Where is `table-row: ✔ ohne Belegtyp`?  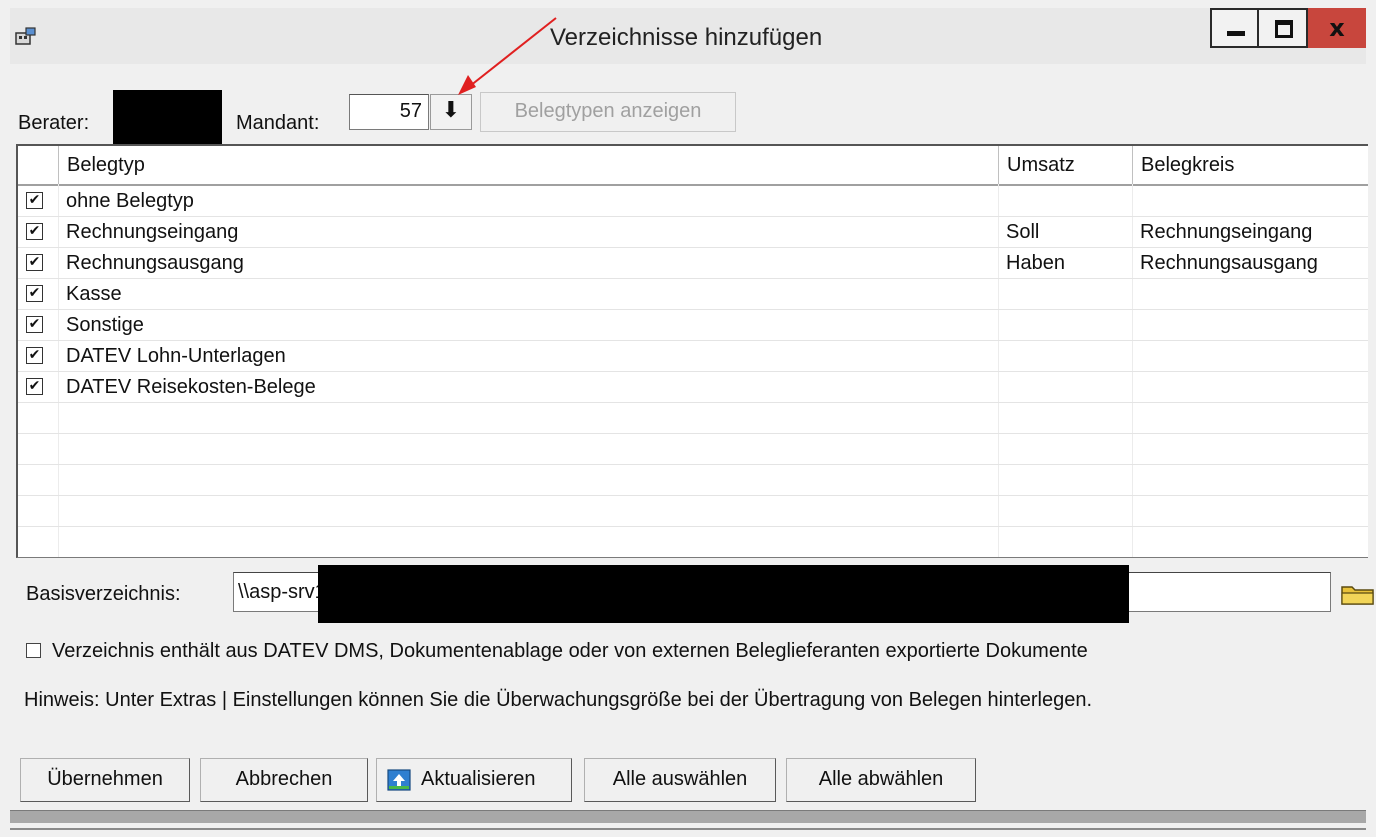
table-row: ✔ ohne Belegtyp is located at coordinates (693, 201).